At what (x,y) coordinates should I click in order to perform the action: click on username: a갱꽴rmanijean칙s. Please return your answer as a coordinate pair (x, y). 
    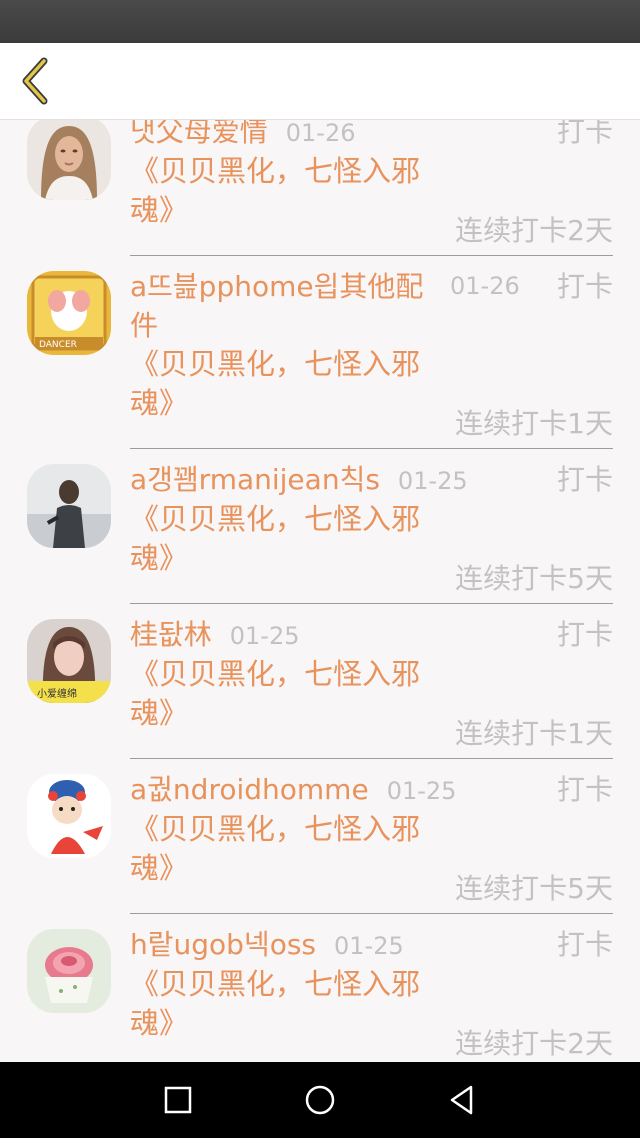
    Looking at the image, I should click on (255, 479).